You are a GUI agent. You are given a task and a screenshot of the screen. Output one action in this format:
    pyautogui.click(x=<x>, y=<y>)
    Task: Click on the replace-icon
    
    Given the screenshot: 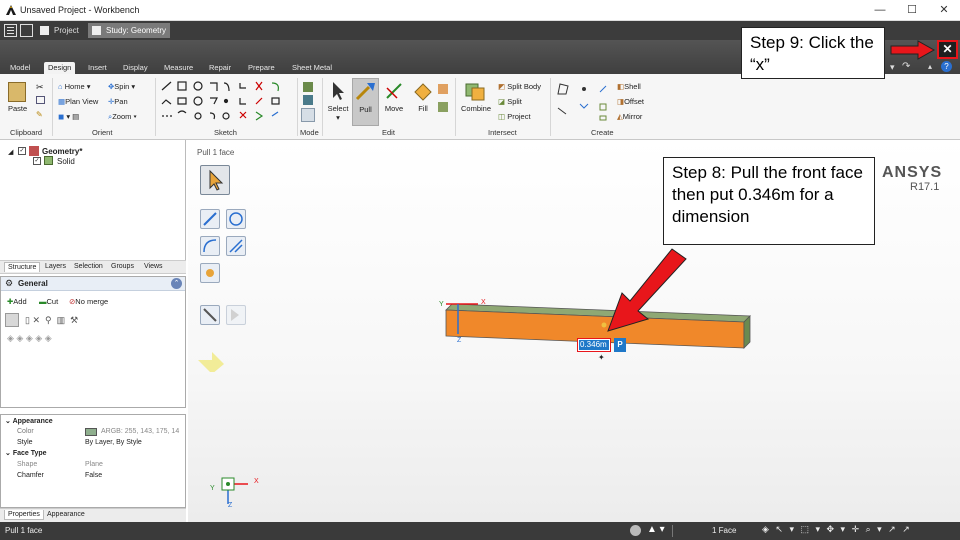 What is the action you would take?
    pyautogui.click(x=443, y=89)
    